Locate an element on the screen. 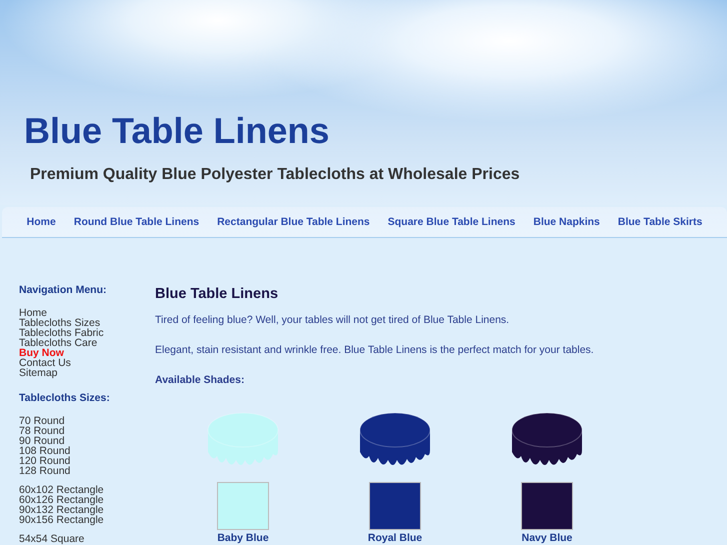 This screenshot has height=545, width=727. sidebar-heading: Navigation Menu: is located at coordinates (63, 290).